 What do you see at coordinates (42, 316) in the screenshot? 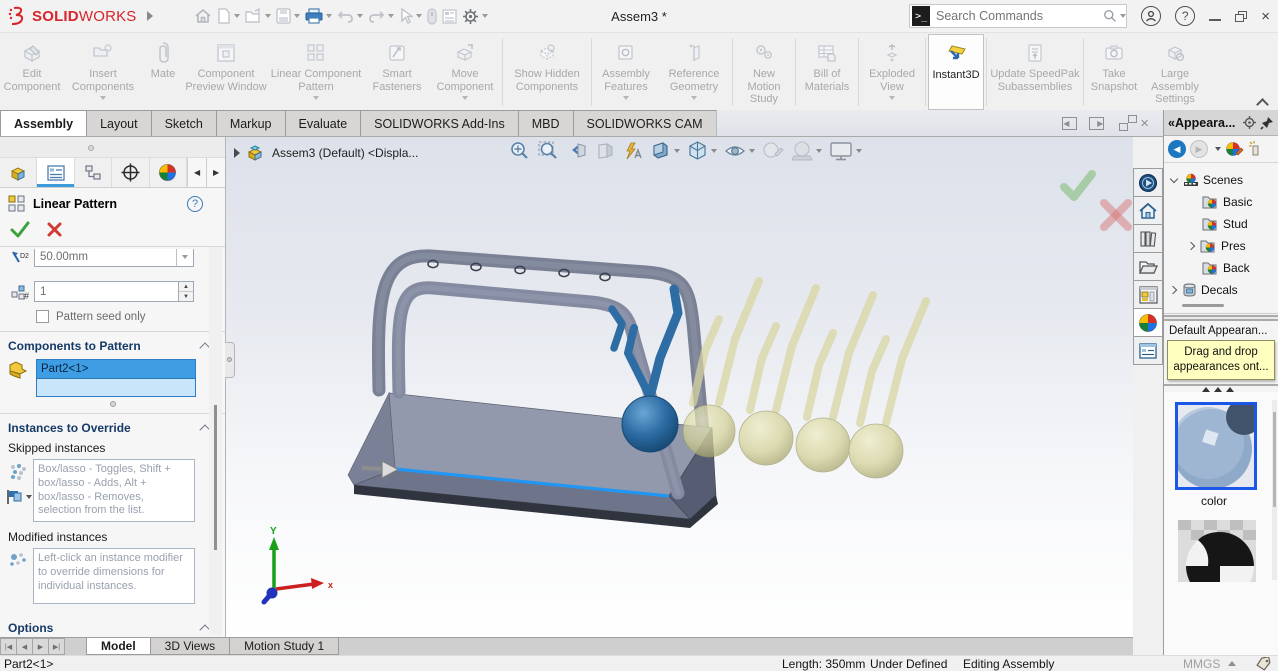
I see `pattern-seed-checkbox` at bounding box center [42, 316].